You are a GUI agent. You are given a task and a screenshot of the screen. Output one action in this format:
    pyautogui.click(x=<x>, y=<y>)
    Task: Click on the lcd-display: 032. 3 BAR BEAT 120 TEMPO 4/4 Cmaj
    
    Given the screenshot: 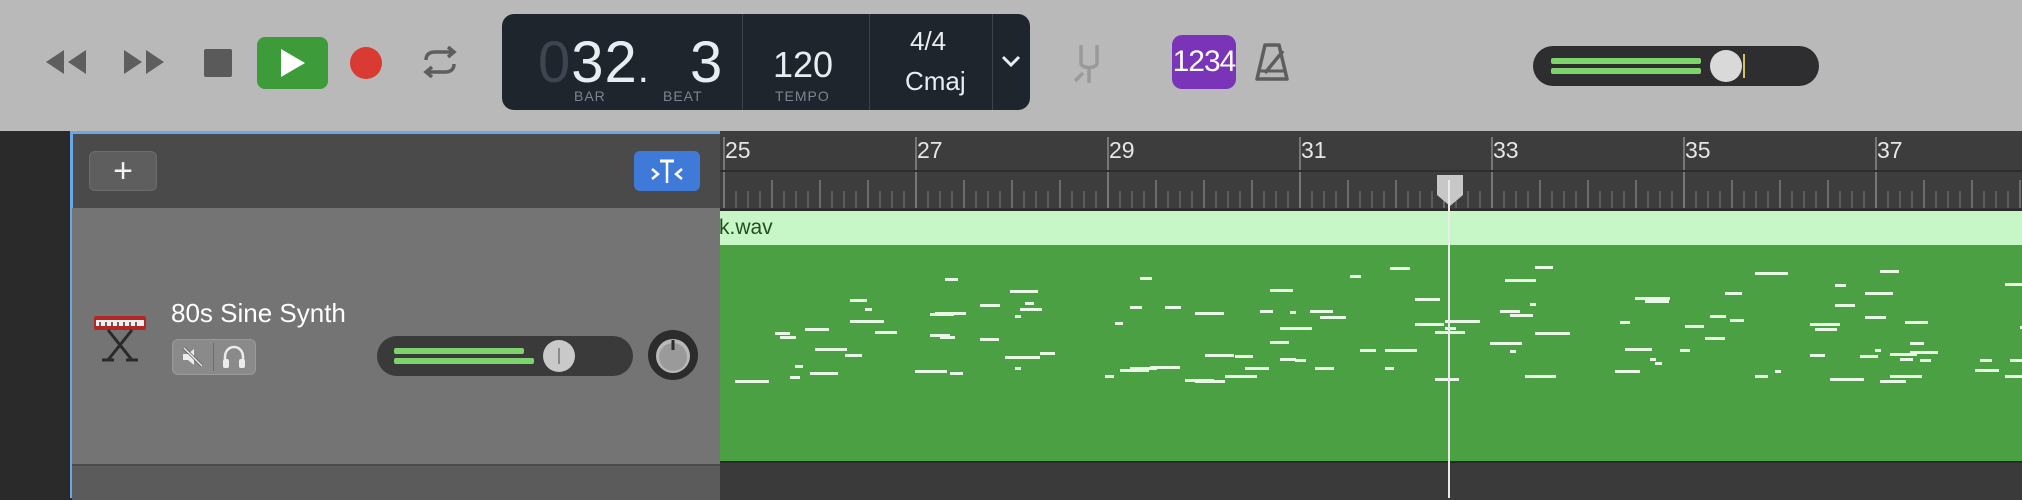 What is the action you would take?
    pyautogui.click(x=766, y=62)
    